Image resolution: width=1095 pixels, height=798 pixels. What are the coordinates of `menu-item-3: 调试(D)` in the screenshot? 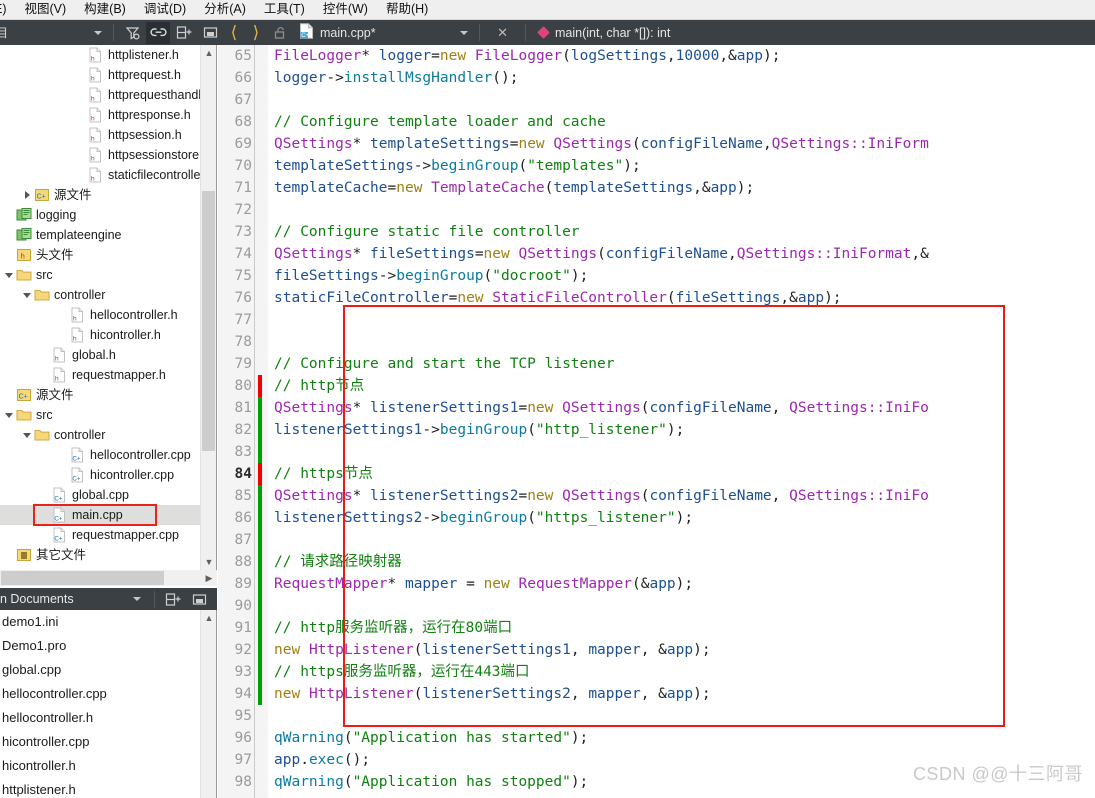 It's located at (165, 9).